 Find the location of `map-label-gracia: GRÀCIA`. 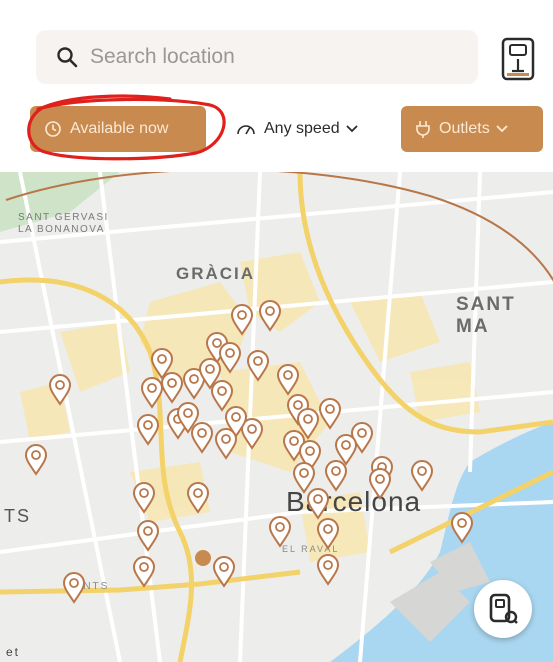

map-label-gracia: GRÀCIA is located at coordinates (216, 273).